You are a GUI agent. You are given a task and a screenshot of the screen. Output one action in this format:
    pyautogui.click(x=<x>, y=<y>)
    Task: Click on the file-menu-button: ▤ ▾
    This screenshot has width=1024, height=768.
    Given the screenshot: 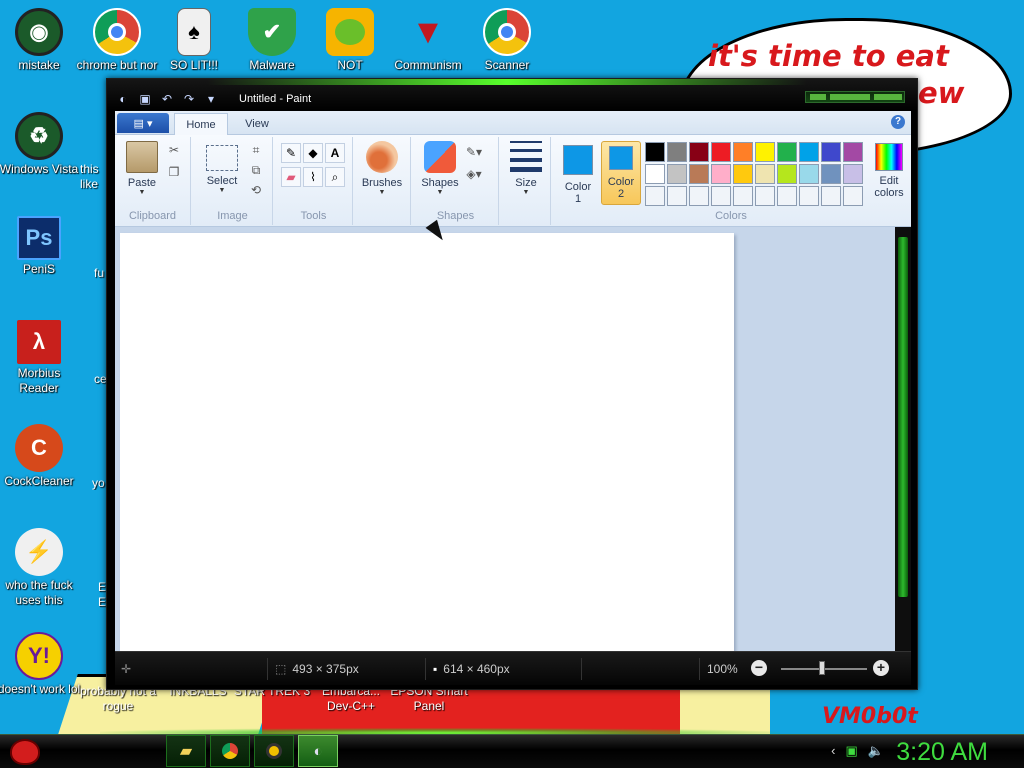 What is the action you would take?
    pyautogui.click(x=143, y=123)
    